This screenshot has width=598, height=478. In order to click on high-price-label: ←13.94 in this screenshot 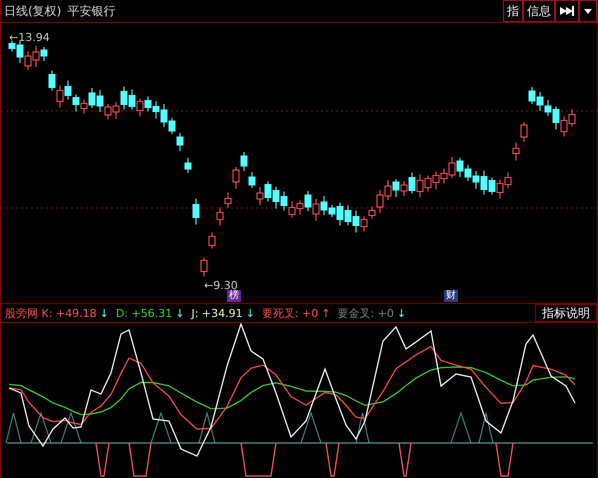, I will do `click(29, 37)`.